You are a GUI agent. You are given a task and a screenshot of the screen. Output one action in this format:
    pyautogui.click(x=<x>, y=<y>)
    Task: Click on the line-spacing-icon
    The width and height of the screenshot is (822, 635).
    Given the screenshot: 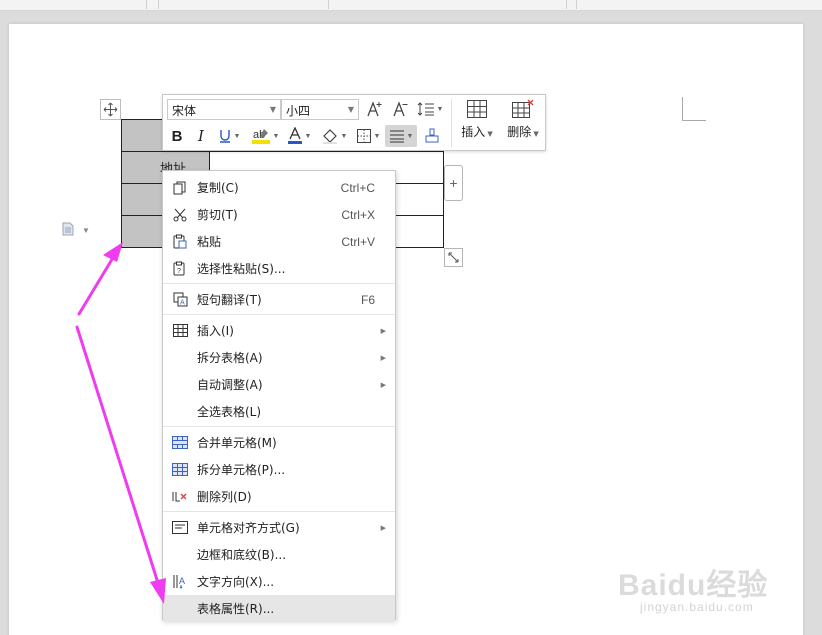 What is the action you would take?
    pyautogui.click(x=425, y=109)
    